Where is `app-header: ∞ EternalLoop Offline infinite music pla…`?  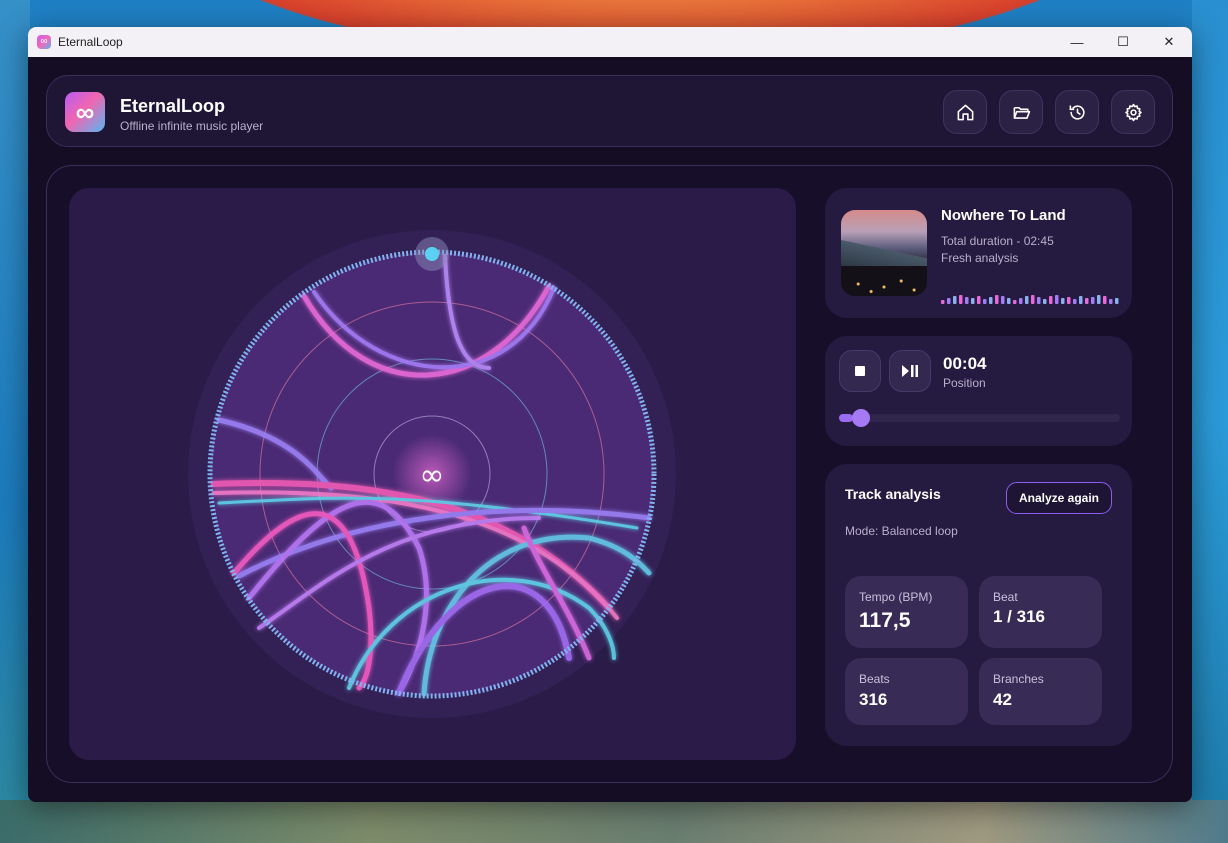 app-header: ∞ EternalLoop Offline infinite music pla… is located at coordinates (609, 111).